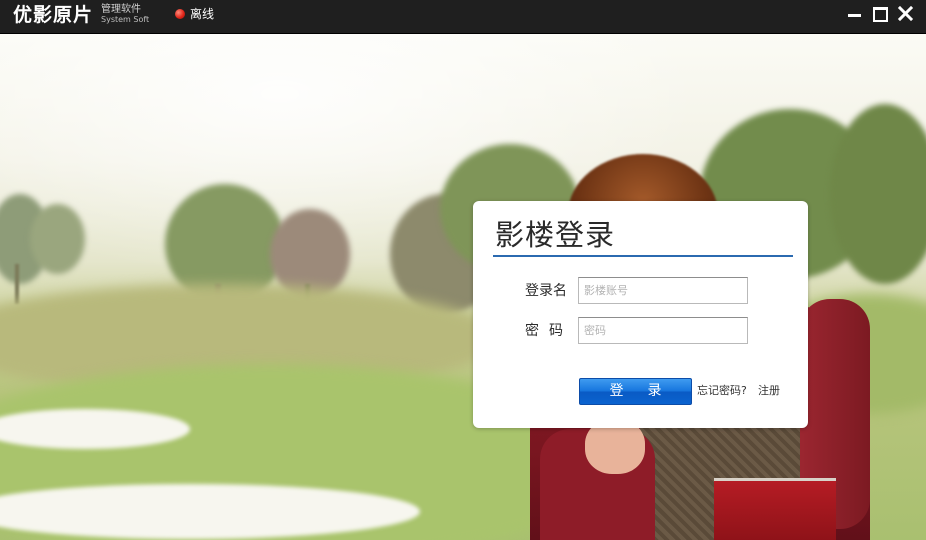  What do you see at coordinates (17, 284) in the screenshot?
I see `tree-trunk` at bounding box center [17, 284].